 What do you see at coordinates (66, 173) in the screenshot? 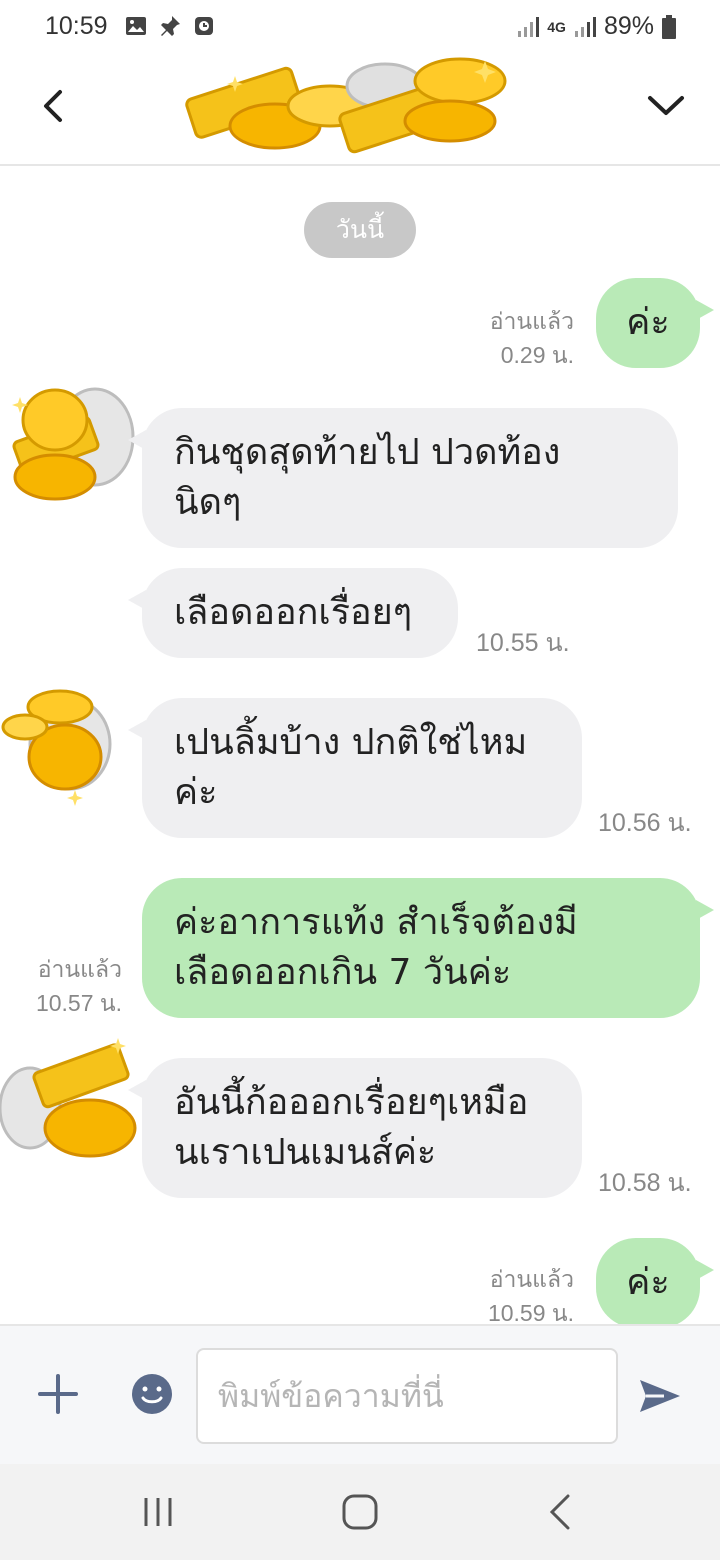
I see `avatar` at bounding box center [66, 173].